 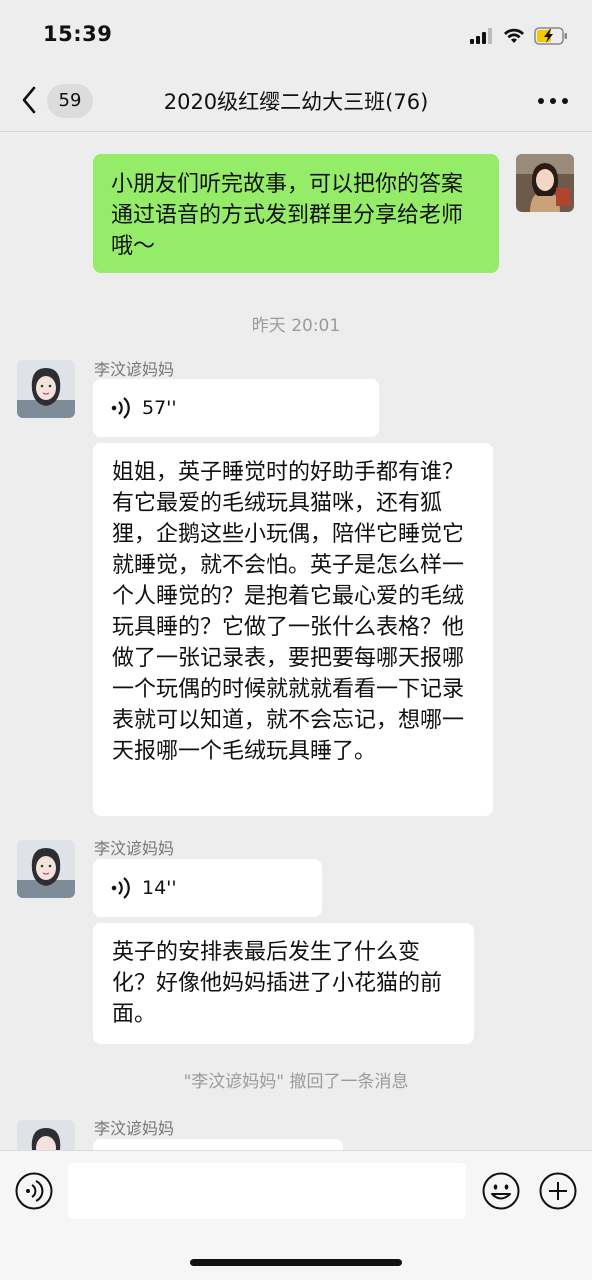 What do you see at coordinates (481, 36) in the screenshot?
I see `signal-icon` at bounding box center [481, 36].